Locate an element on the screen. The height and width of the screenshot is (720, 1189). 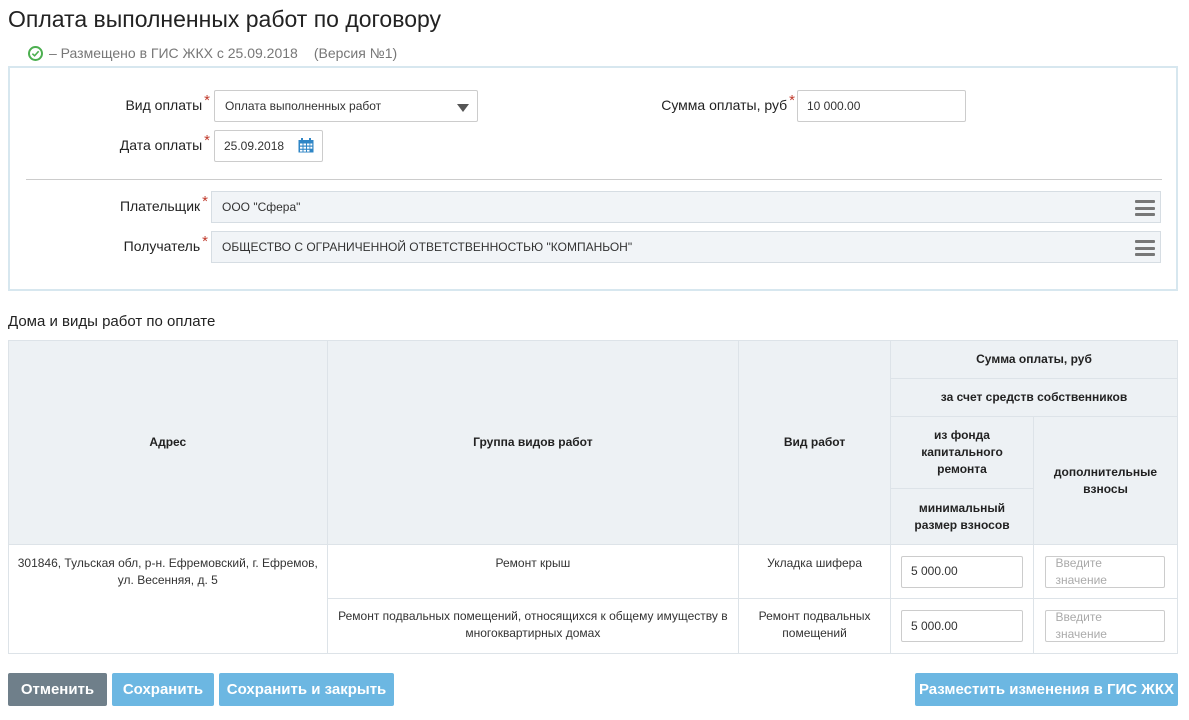
version-text: (Версия №1) is located at coordinates (355, 53).